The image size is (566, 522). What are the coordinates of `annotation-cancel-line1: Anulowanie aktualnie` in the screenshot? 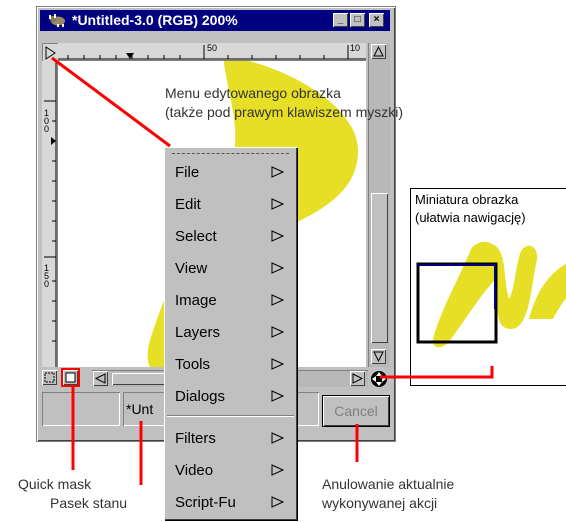 It's located at (388, 484).